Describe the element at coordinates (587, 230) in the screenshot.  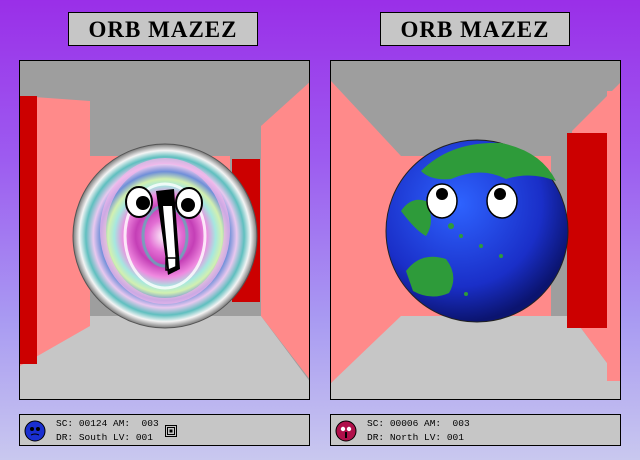
I see `right-red-wall` at that location.